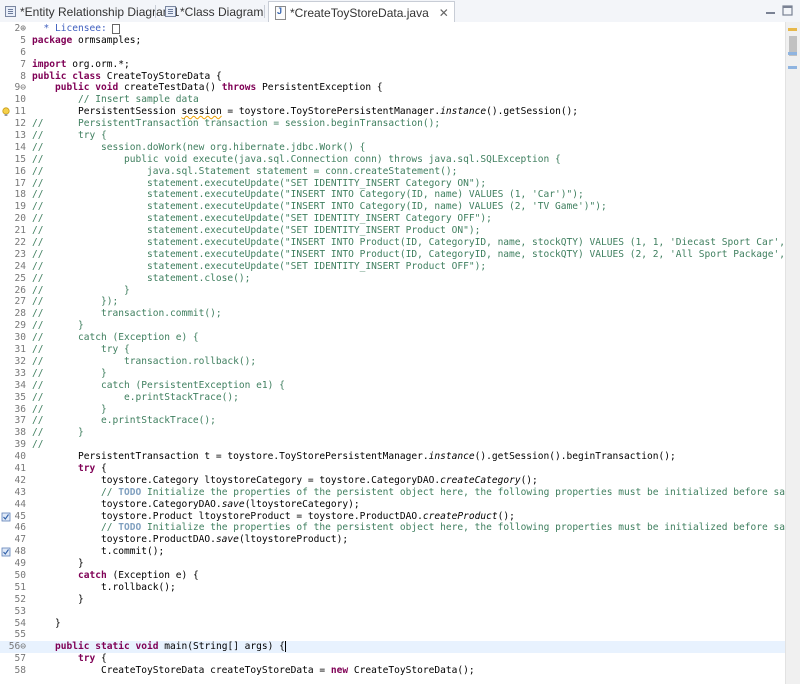 This screenshot has width=800, height=684. Describe the element at coordinates (787, 10) in the screenshot. I see `maximize-icon` at that location.